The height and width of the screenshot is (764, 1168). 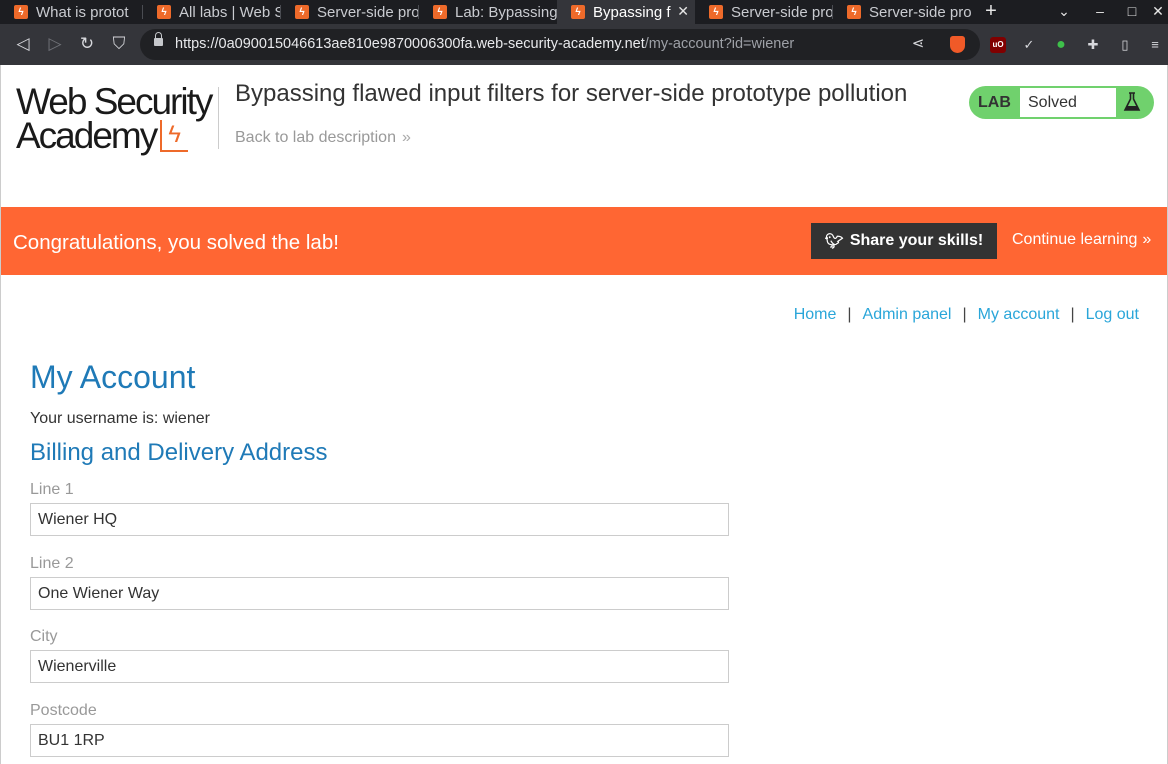 I want to click on line2-label: Line 2, so click(x=52, y=563).